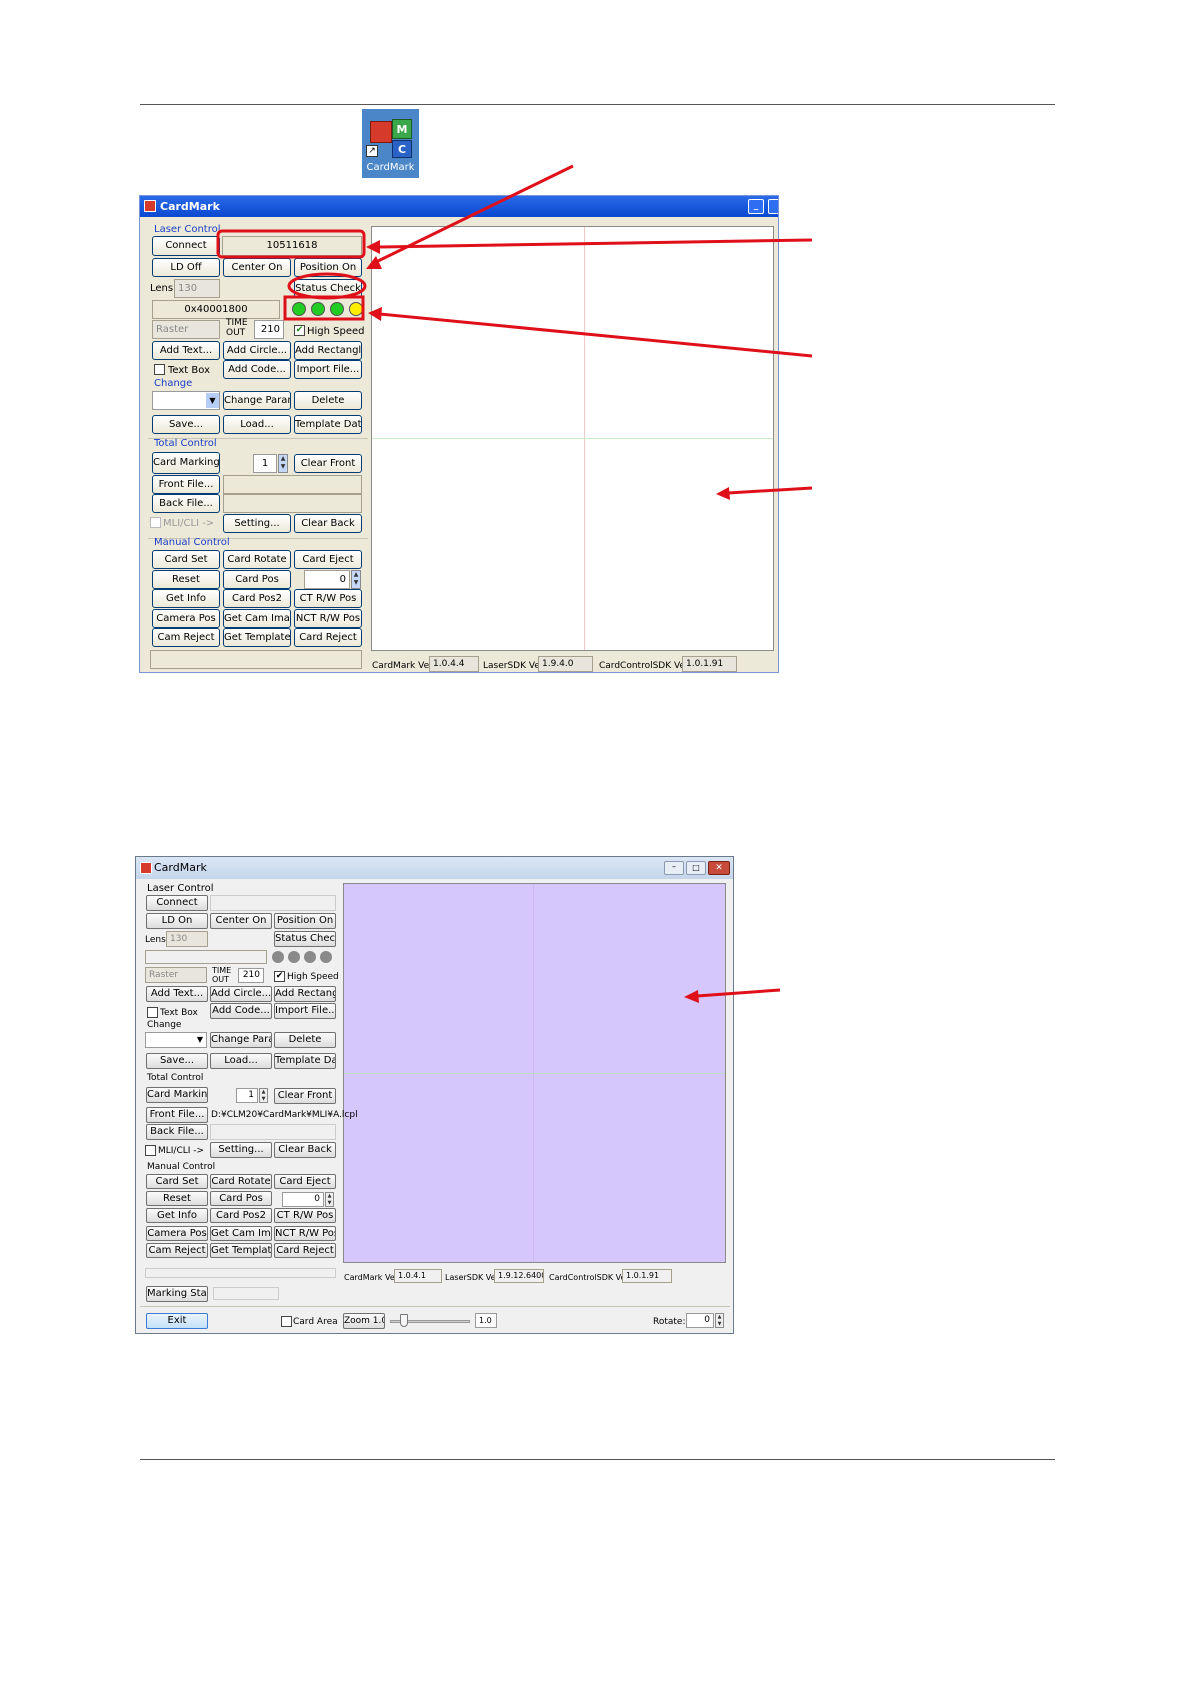 This screenshot has width=1192, height=1685. Describe the element at coordinates (176, 1040) in the screenshot. I see `change-select: ▼` at that location.